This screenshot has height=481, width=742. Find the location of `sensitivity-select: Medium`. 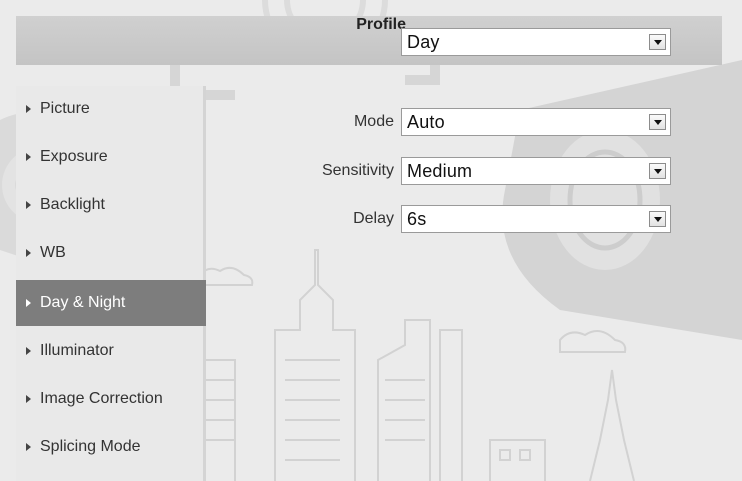

sensitivity-select: Medium is located at coordinates (536, 171).